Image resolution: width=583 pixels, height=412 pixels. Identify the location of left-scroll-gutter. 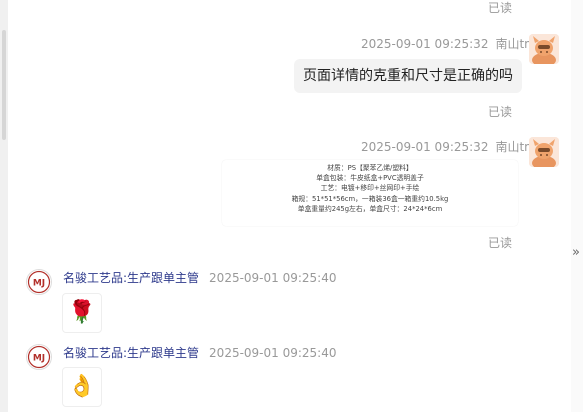
(4, 206).